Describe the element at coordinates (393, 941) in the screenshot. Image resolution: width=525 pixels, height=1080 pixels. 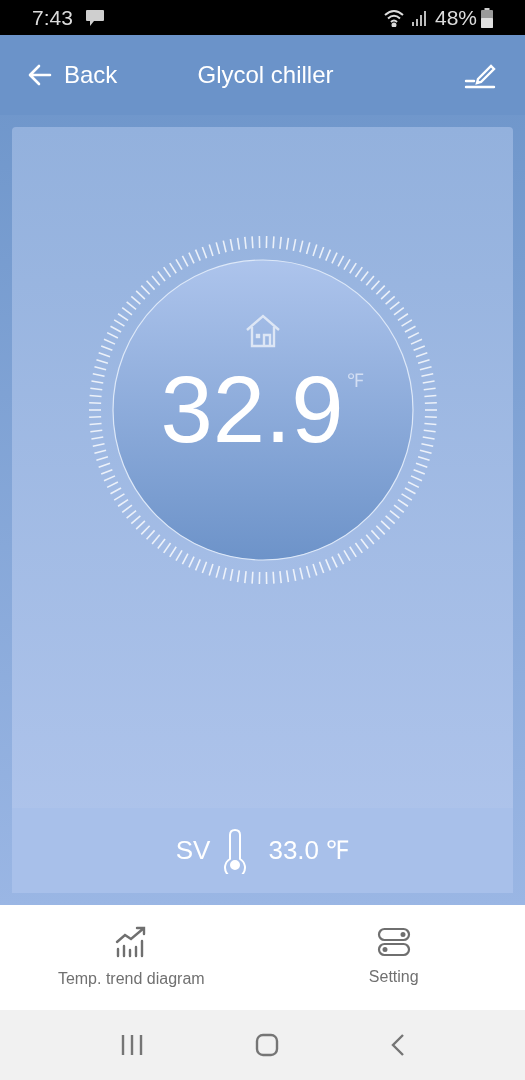
I see `toggles-icon` at that location.